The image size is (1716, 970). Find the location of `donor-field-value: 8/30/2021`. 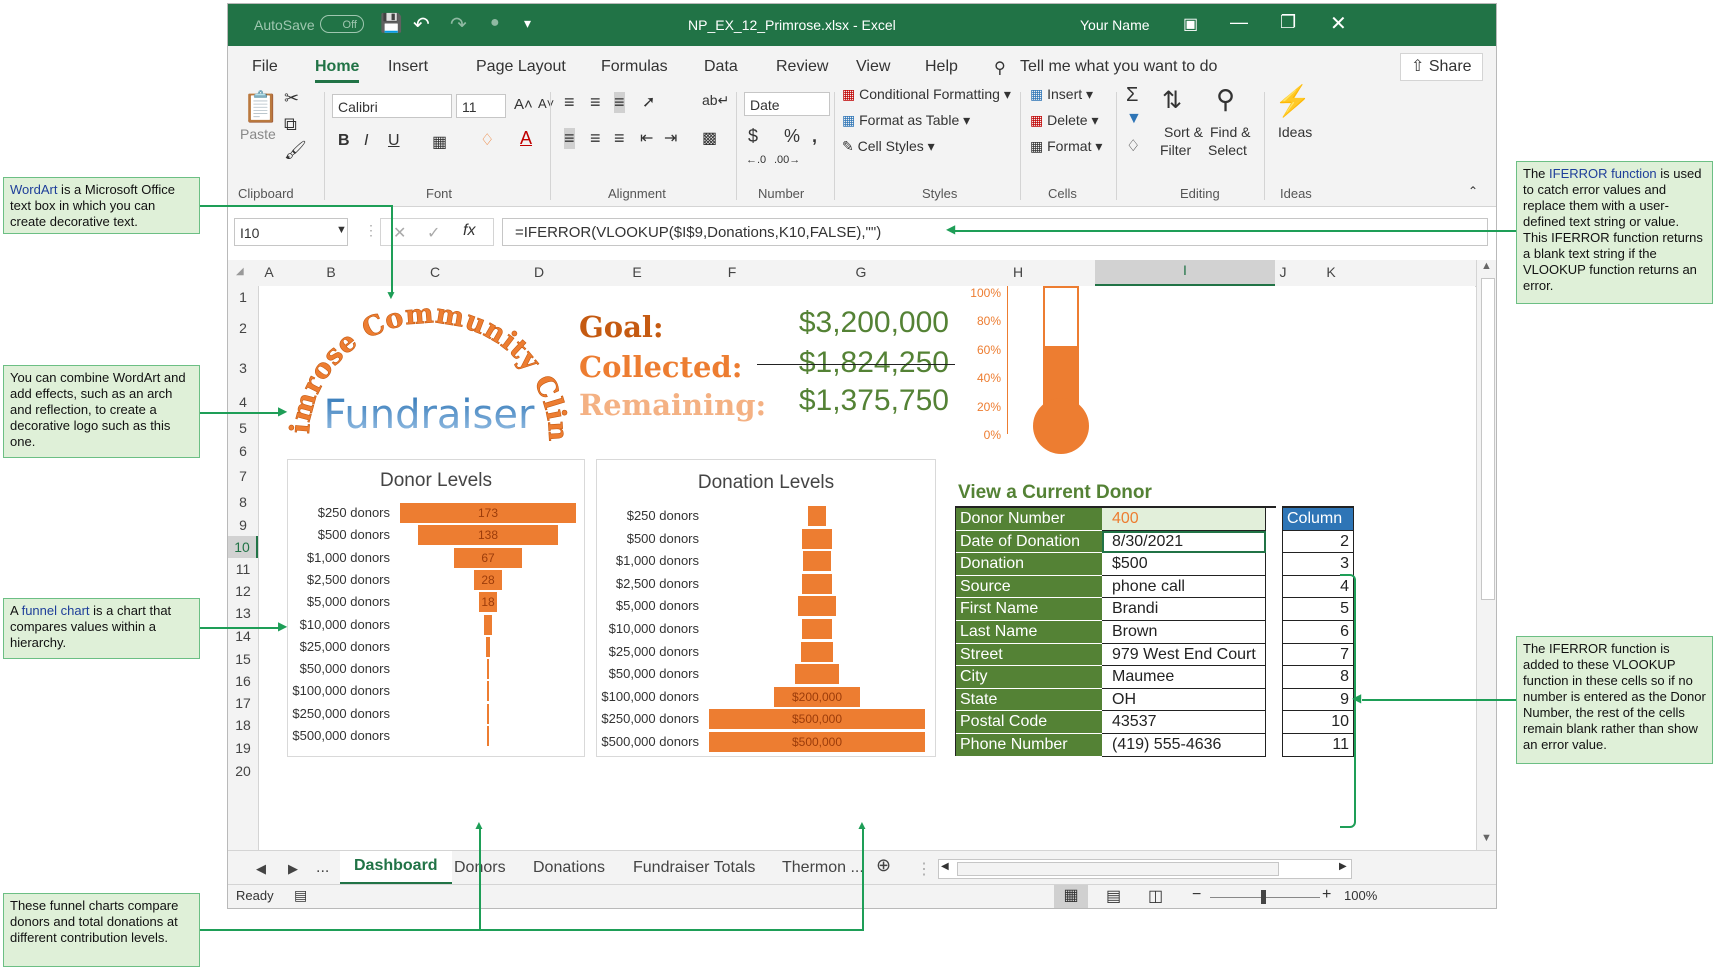

donor-field-value: 8/30/2021 is located at coordinates (1184, 542).